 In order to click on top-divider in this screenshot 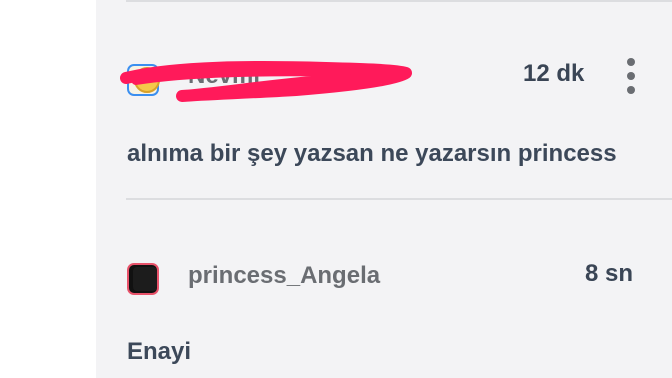, I will do `click(399, 1)`.